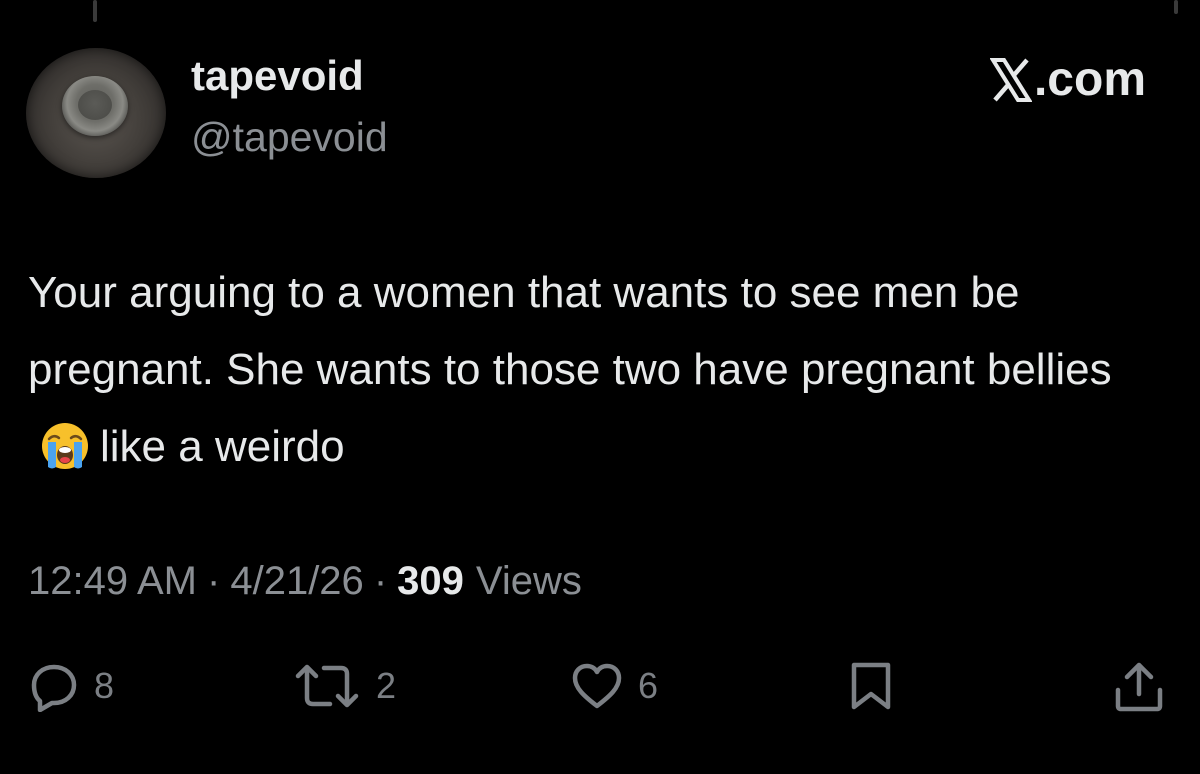 The width and height of the screenshot is (1200, 774). Describe the element at coordinates (277, 76) in the screenshot. I see `author-display-name: tapevoid` at that location.